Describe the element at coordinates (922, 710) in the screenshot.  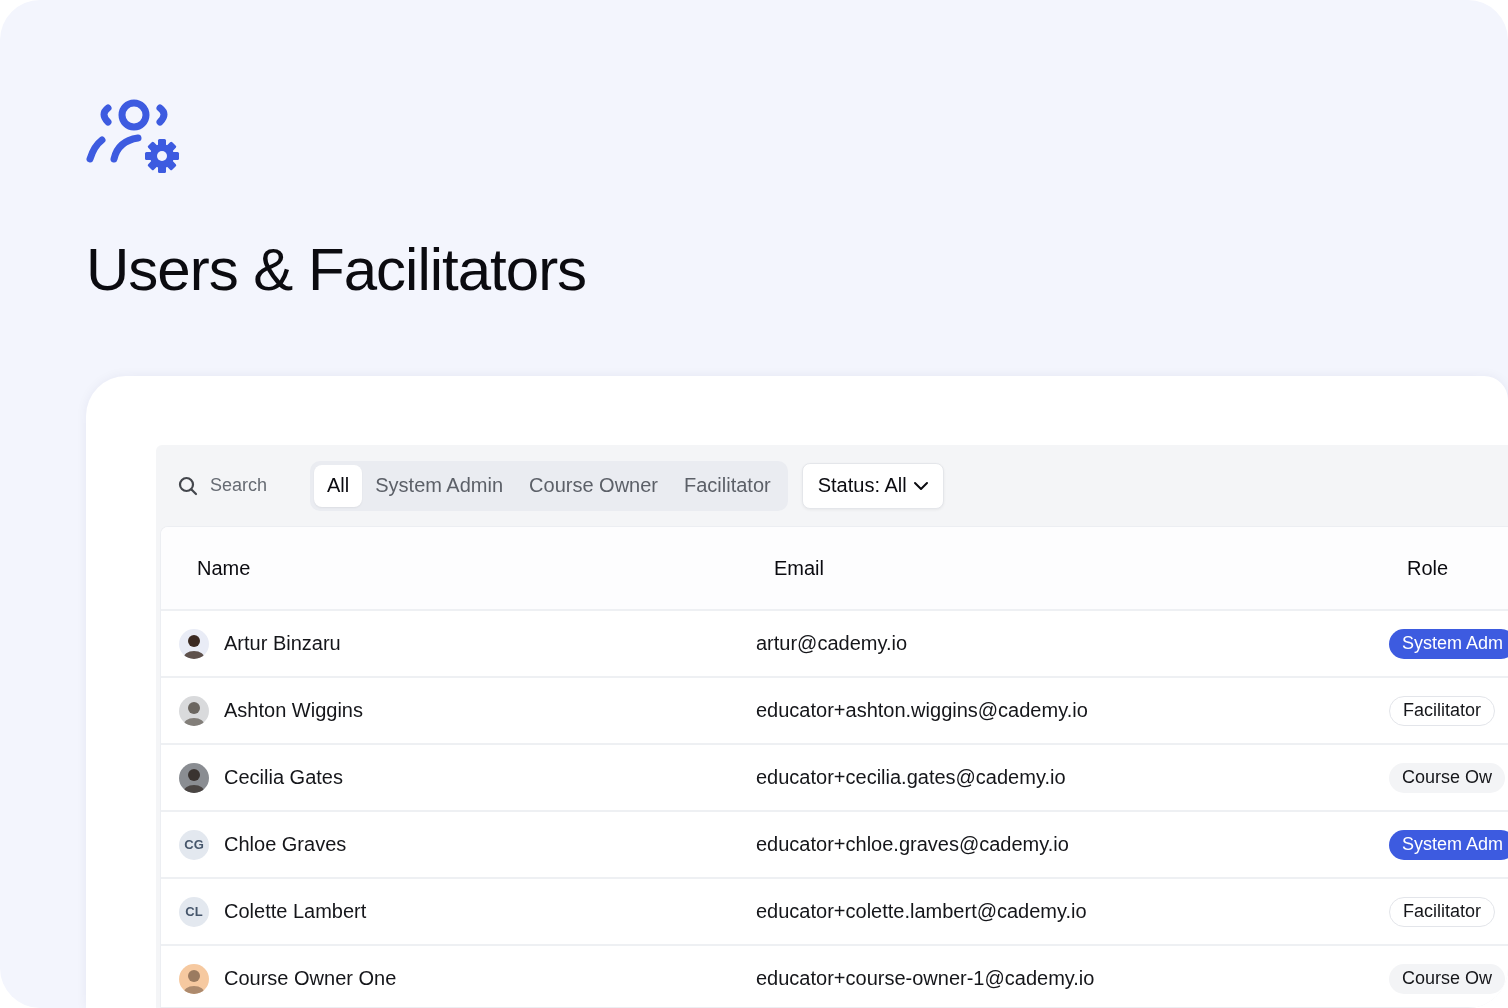
I see `user-email: educator+ashton.wiggins@cademy.io` at that location.